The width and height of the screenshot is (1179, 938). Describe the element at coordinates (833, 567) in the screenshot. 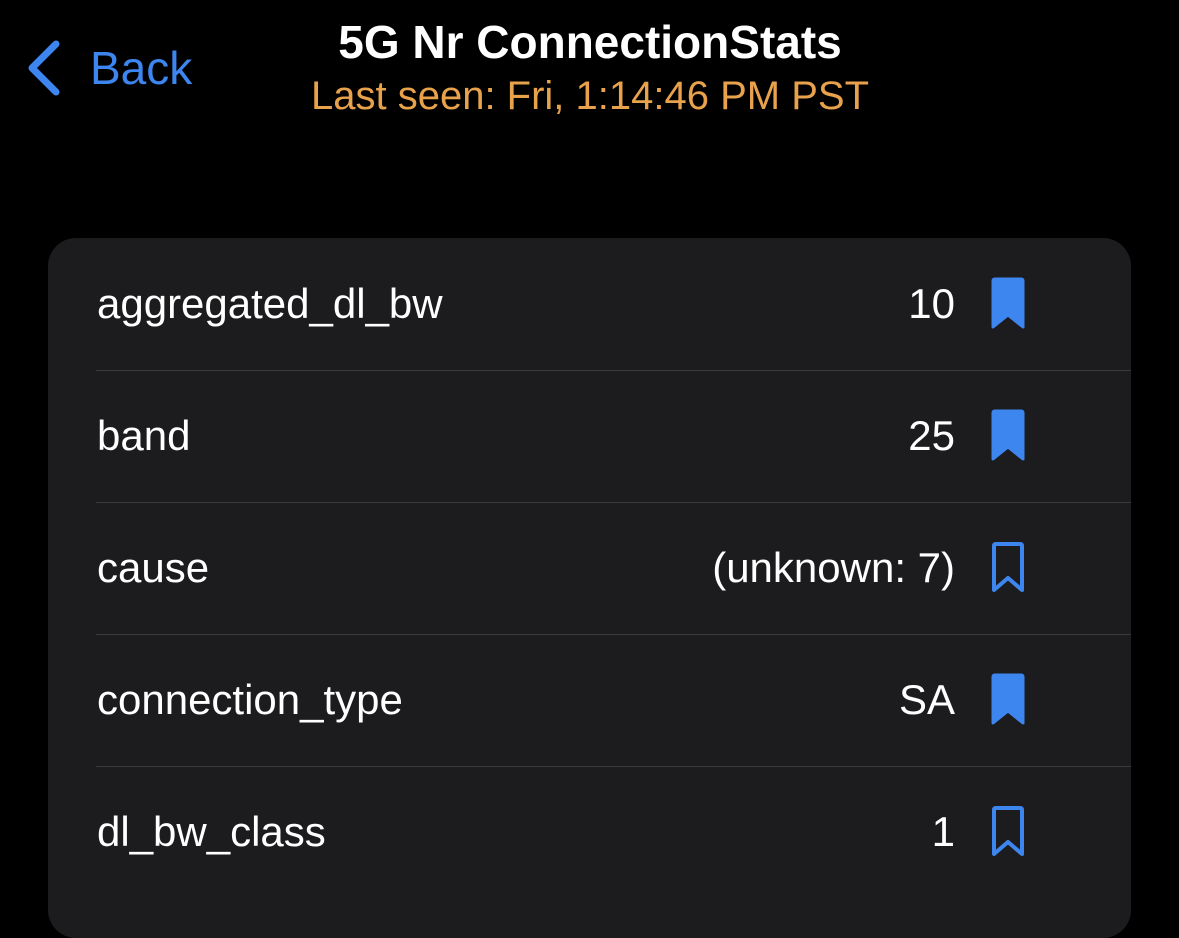

I see `row-value: (unknown: 7)` at that location.